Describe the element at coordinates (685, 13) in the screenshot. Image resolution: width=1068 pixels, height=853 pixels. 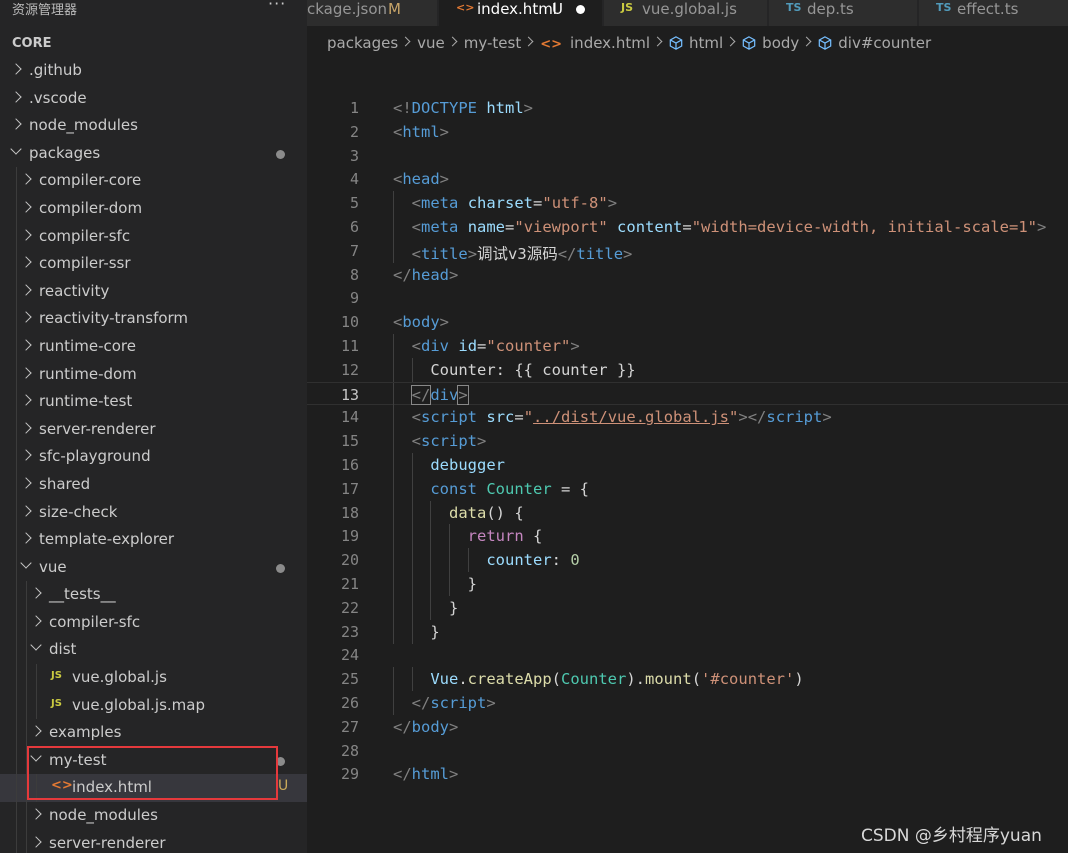
I see `tab-vue-global-js: JS vue.global.js` at that location.